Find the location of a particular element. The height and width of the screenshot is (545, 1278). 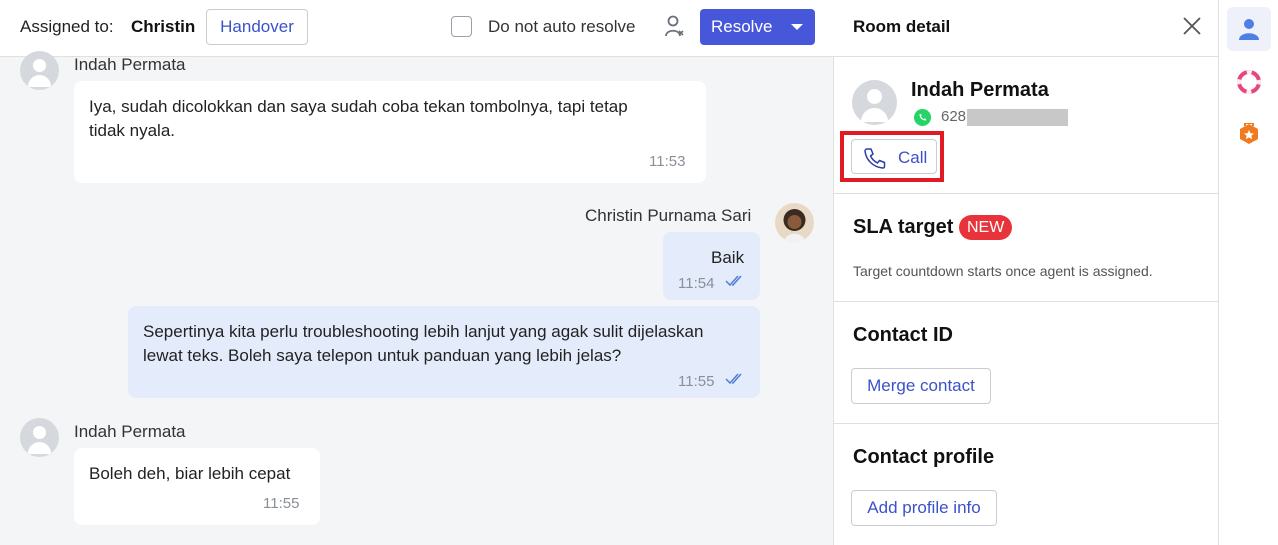

rail-item-badge is located at coordinates (1249, 135).